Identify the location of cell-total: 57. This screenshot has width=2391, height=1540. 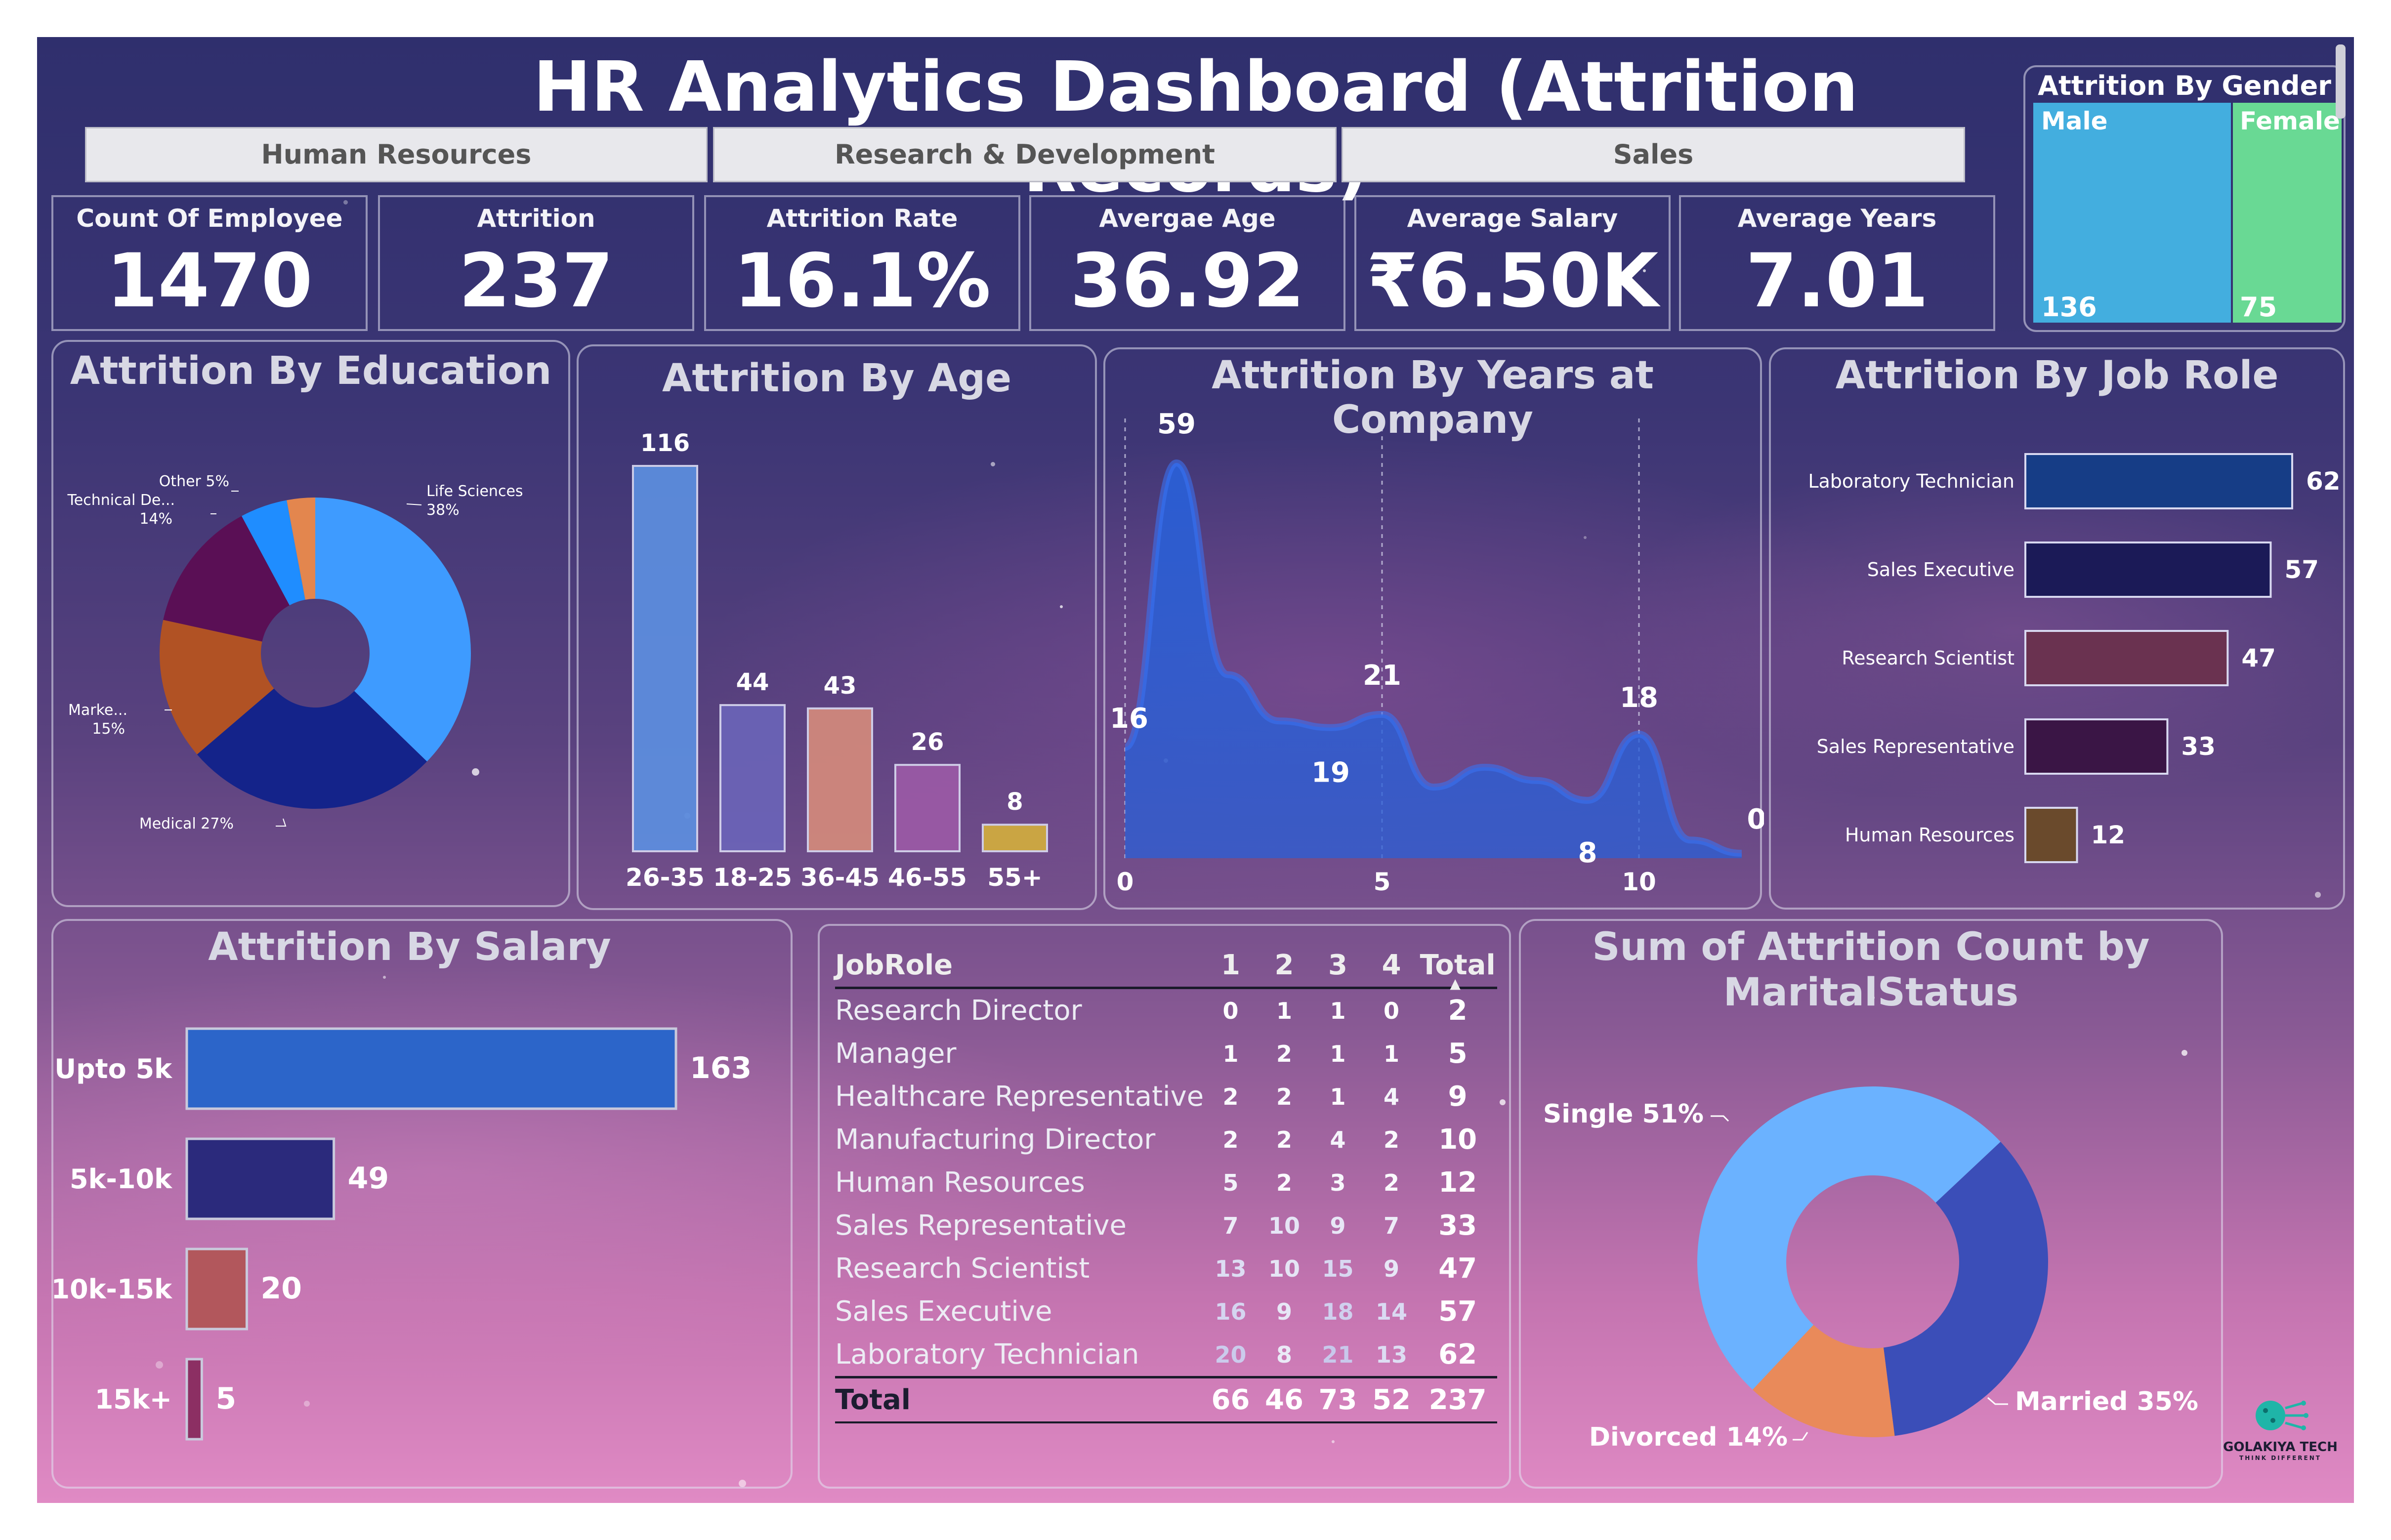
(1457, 1312).